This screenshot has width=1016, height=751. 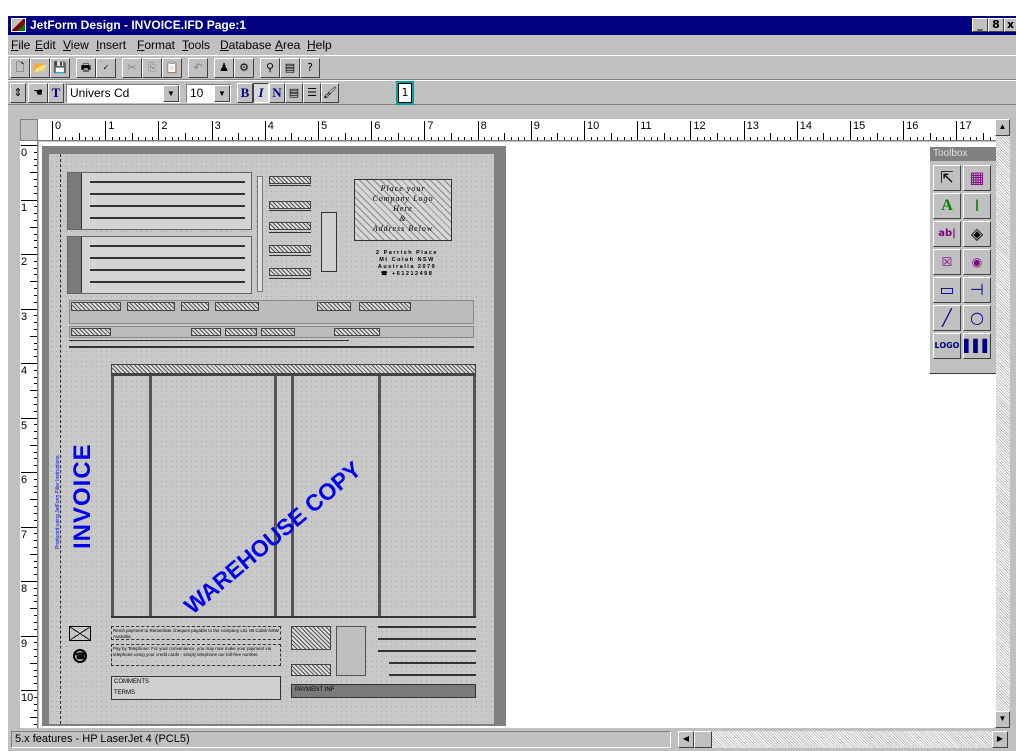 I want to click on select-arrow-icon: ⇱, so click(x=947, y=178).